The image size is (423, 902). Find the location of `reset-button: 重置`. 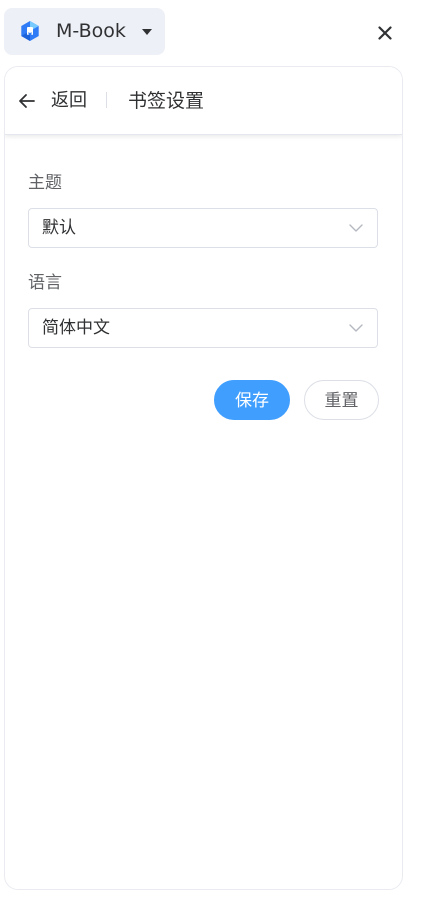

reset-button: 重置 is located at coordinates (341, 400).